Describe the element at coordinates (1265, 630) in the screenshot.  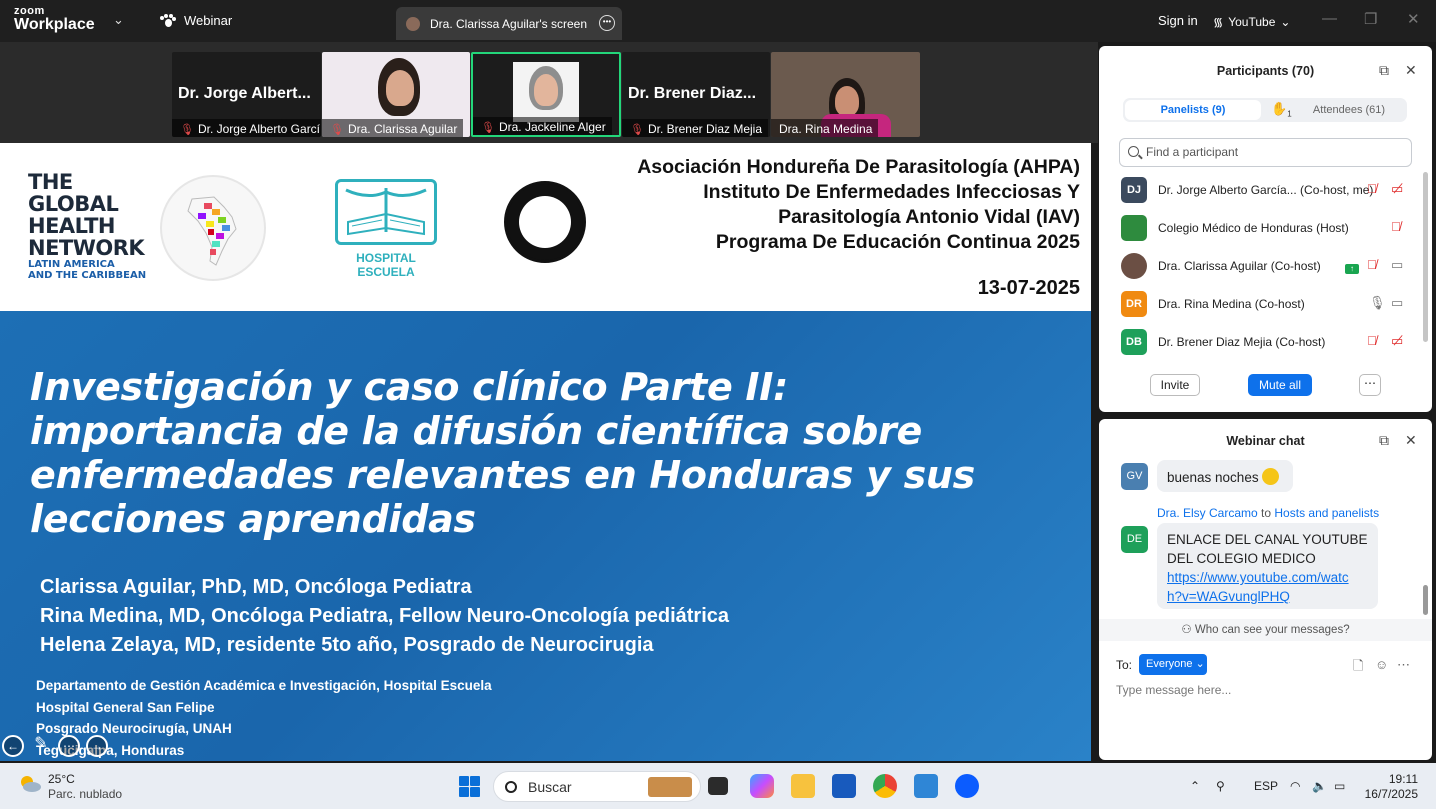
I see `message-visibility-info: ⚇ Who can see your messages?` at that location.